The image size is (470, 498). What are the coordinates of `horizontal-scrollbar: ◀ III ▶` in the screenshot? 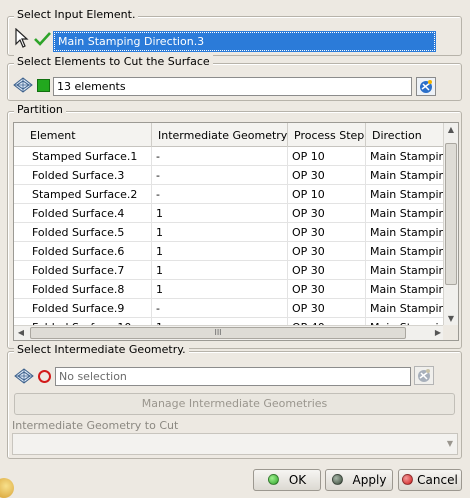 It's located at (229, 332).